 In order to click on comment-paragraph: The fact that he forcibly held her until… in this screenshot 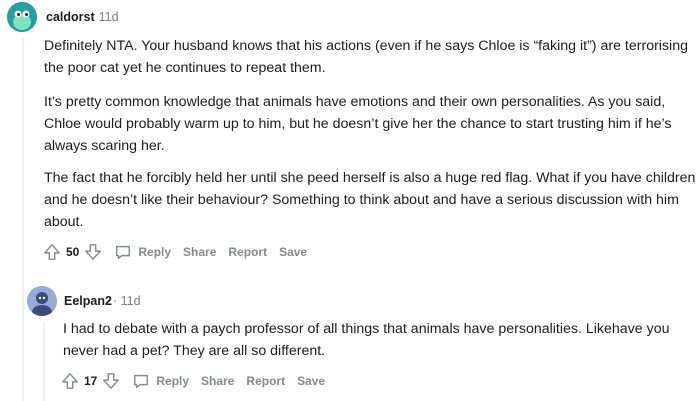, I will do `click(370, 200)`.